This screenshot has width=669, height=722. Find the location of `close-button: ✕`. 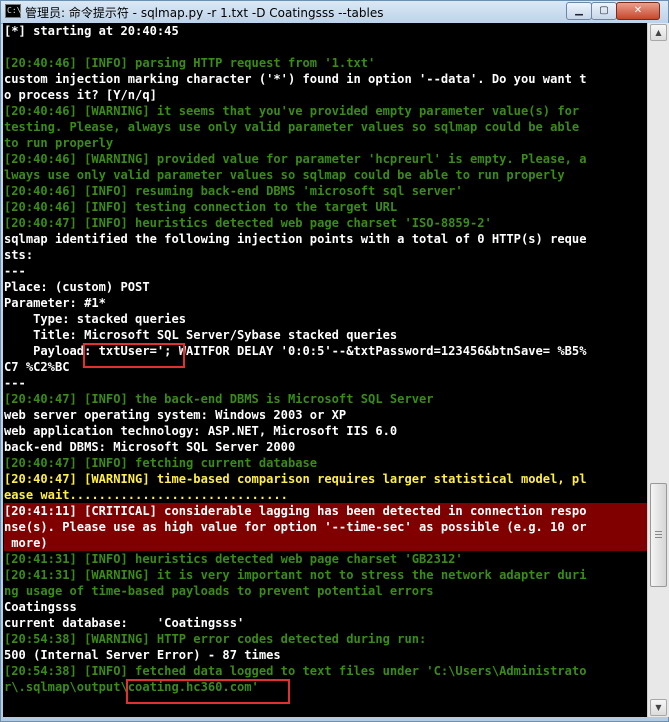

close-button: ✕ is located at coordinates (638, 11).